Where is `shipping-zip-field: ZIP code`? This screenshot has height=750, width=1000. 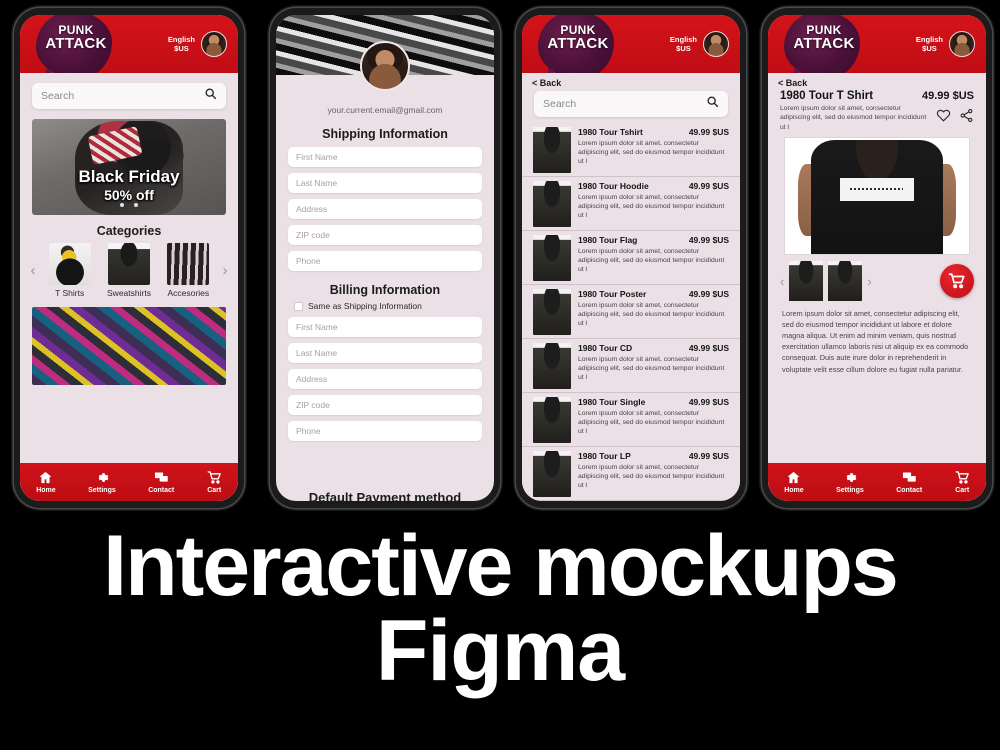 shipping-zip-field: ZIP code is located at coordinates (385, 235).